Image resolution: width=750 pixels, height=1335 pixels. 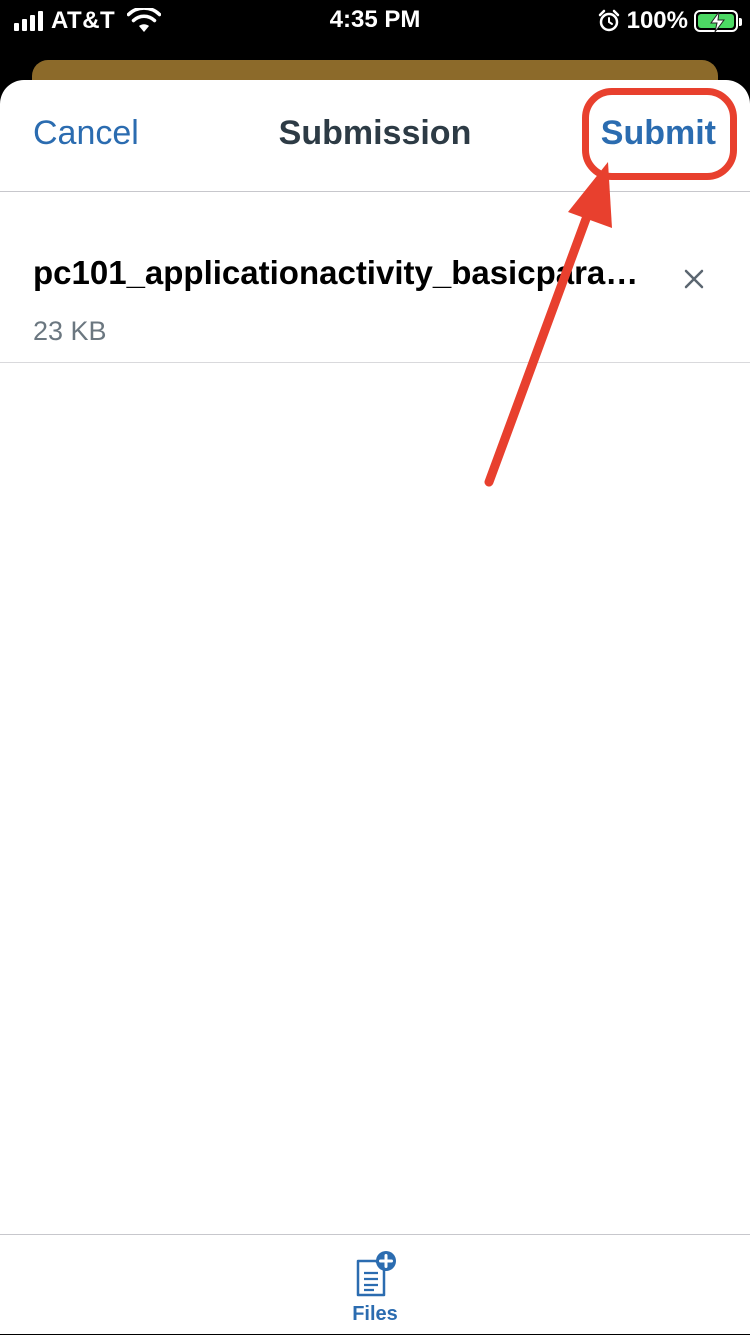 I want to click on status-right: 100%, so click(x=669, y=21).